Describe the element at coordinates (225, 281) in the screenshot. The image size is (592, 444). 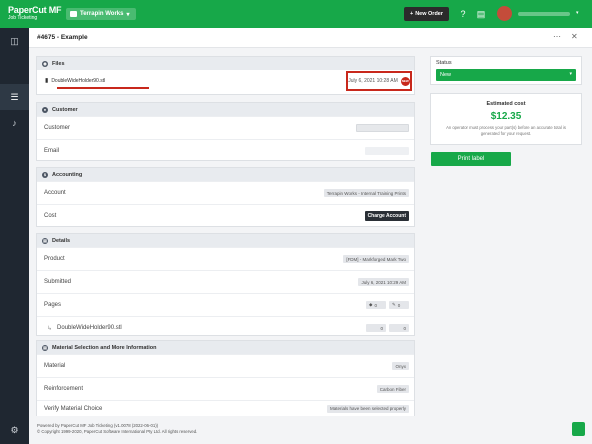
I see `submitted-row: Submitted July 6, 2021 10:29 AM` at that location.